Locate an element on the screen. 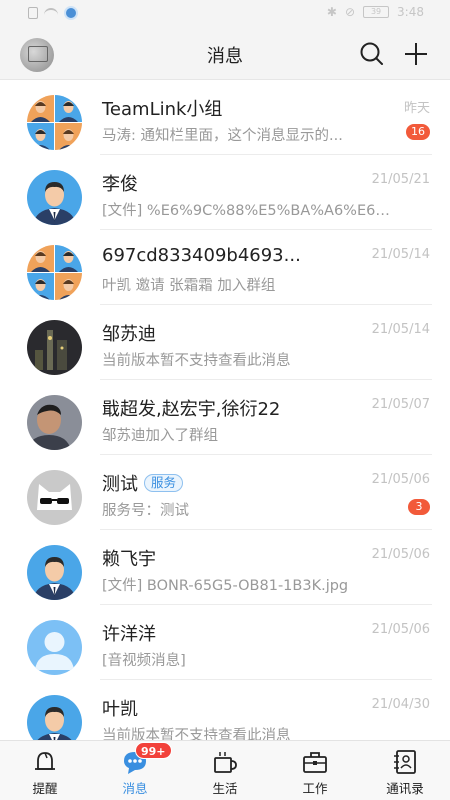  conversation-name: 测试 is located at coordinates (120, 484).